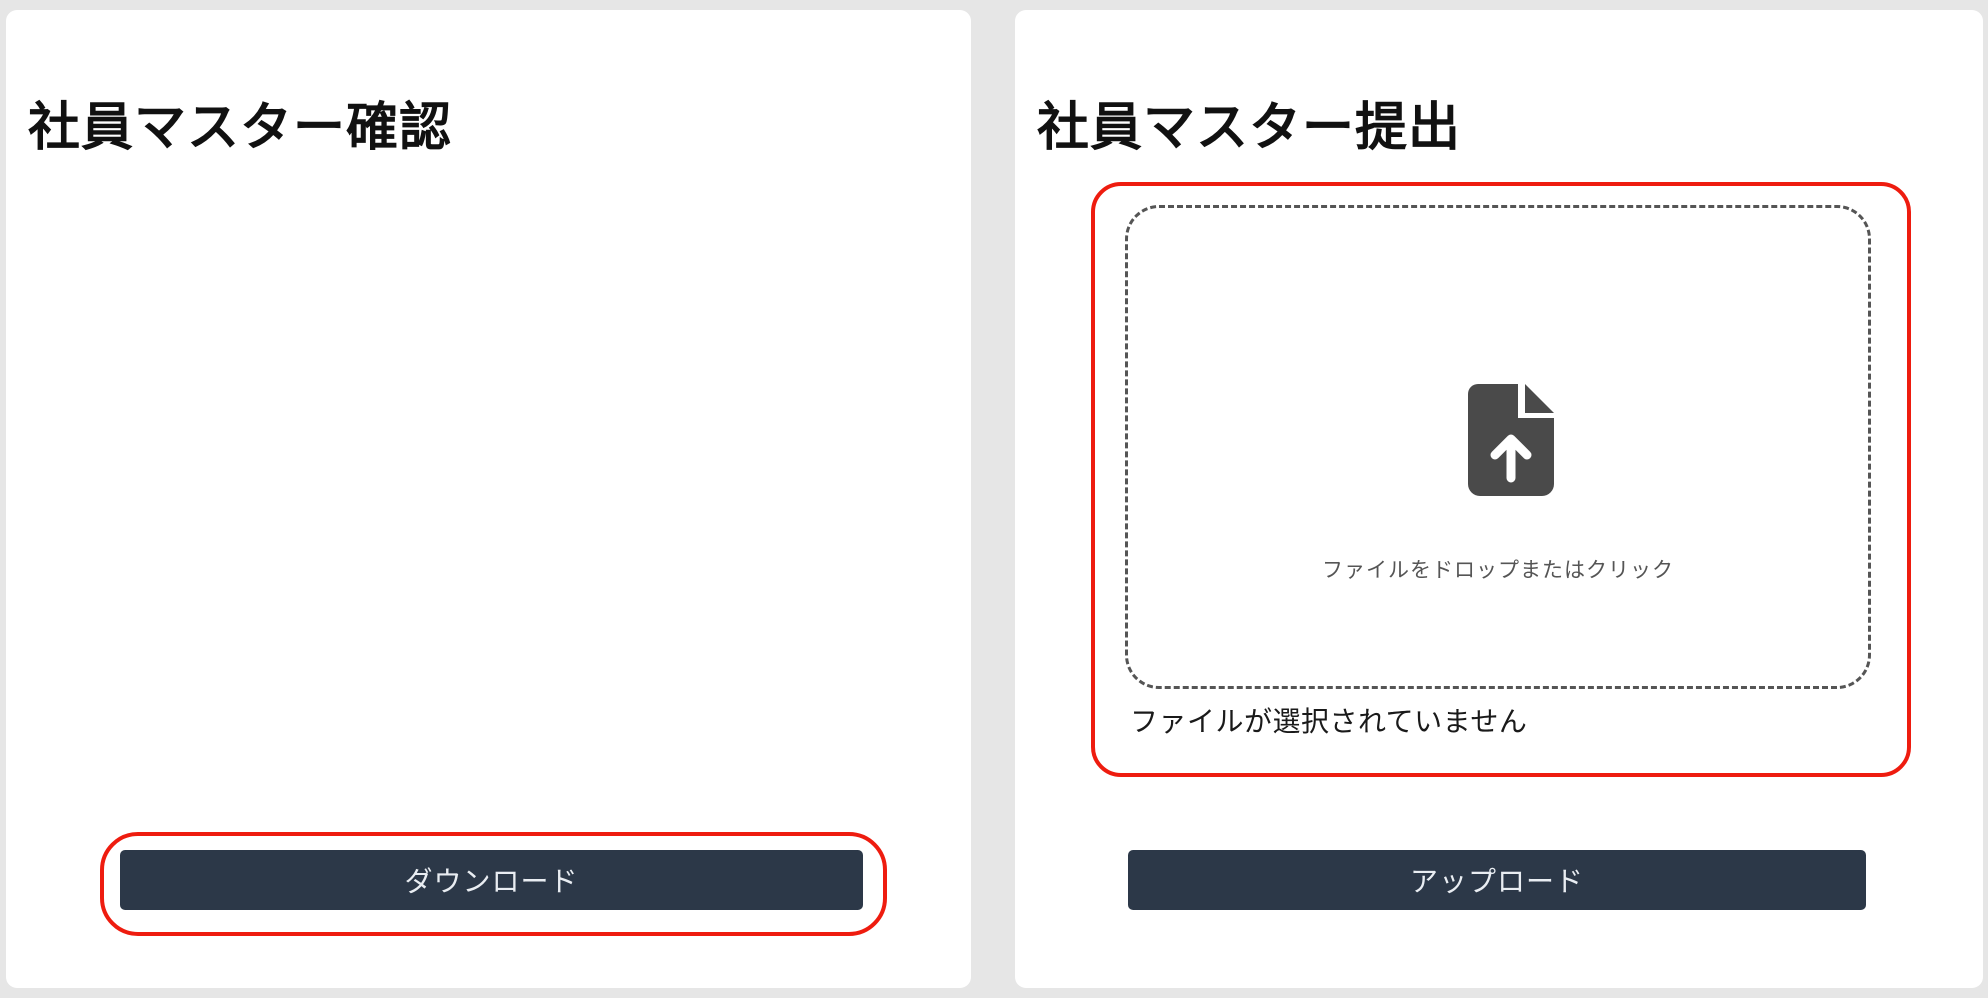 This screenshot has height=998, width=1988. Describe the element at coordinates (240, 128) in the screenshot. I see `confirm-panel-title: 社員マスター確認` at that location.